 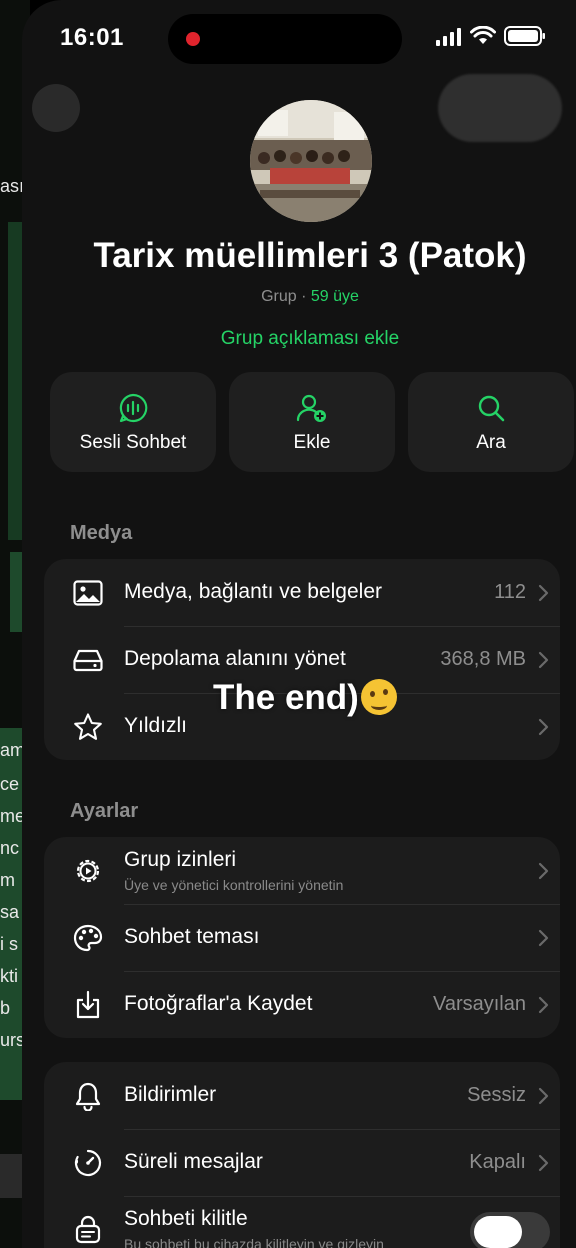 What do you see at coordinates (88, 1229) in the screenshot?
I see `lock-chat-icon` at bounding box center [88, 1229].